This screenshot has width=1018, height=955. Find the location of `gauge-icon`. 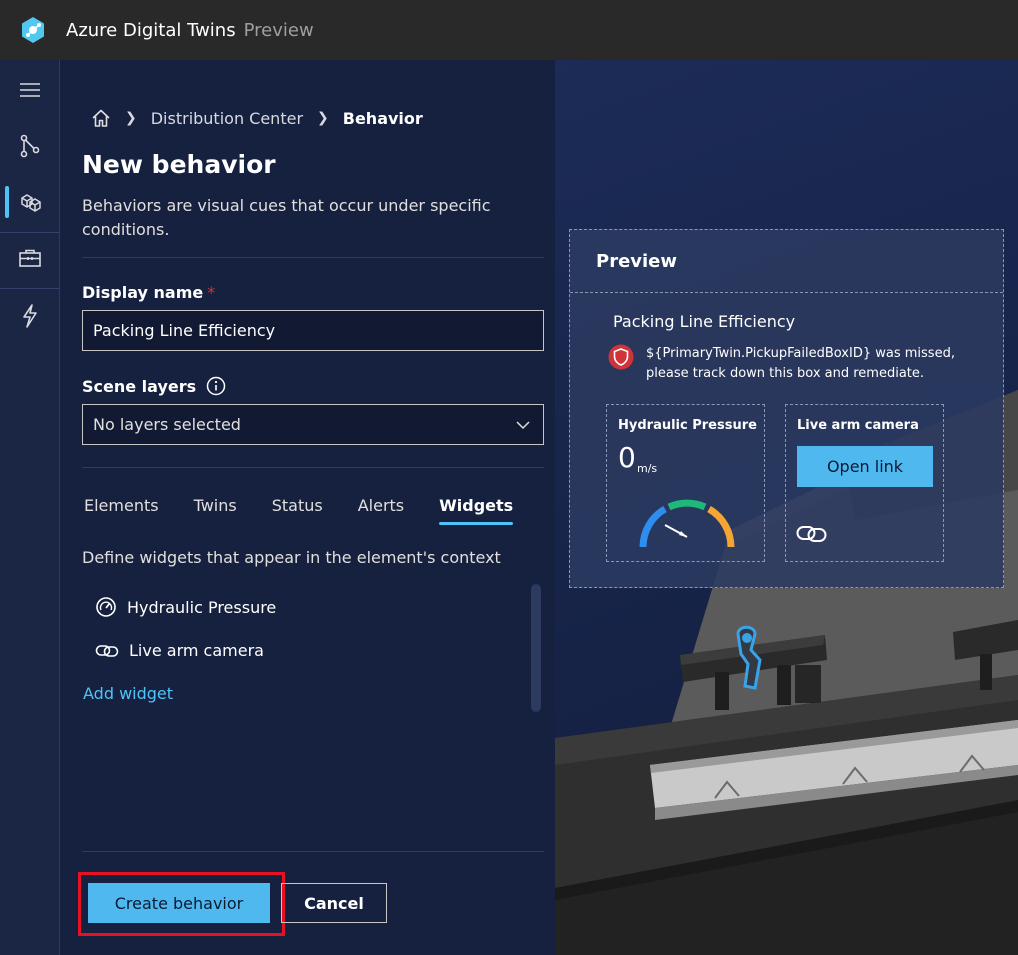

gauge-icon is located at coordinates (106, 607).